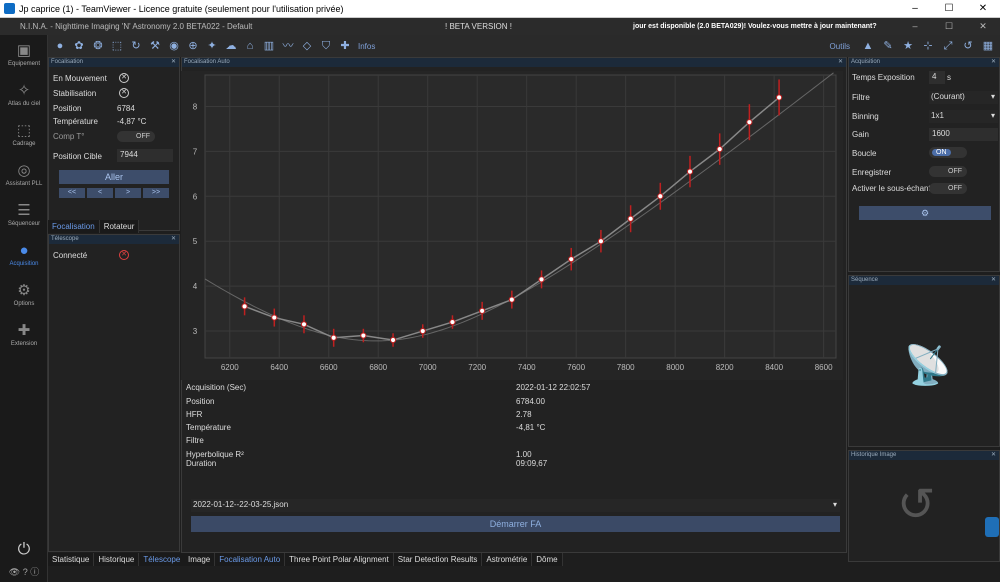 This screenshot has height=582, width=1000. Describe the element at coordinates (937, 77) in the screenshot. I see `exposure-input: 4` at that location.